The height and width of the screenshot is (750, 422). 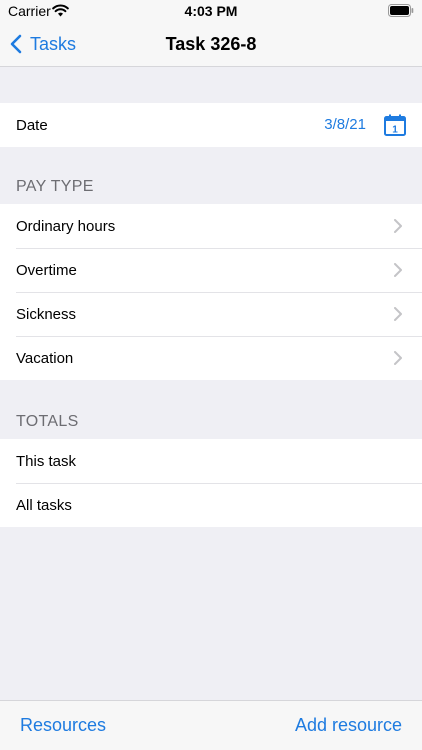 What do you see at coordinates (44, 505) in the screenshot?
I see `totals-label: All tasks` at bounding box center [44, 505].